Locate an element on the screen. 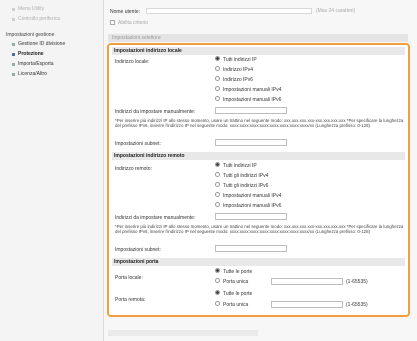 This screenshot has width=417, height=341. sidebar-item-label: Importa/Esporta is located at coordinates (36, 64).